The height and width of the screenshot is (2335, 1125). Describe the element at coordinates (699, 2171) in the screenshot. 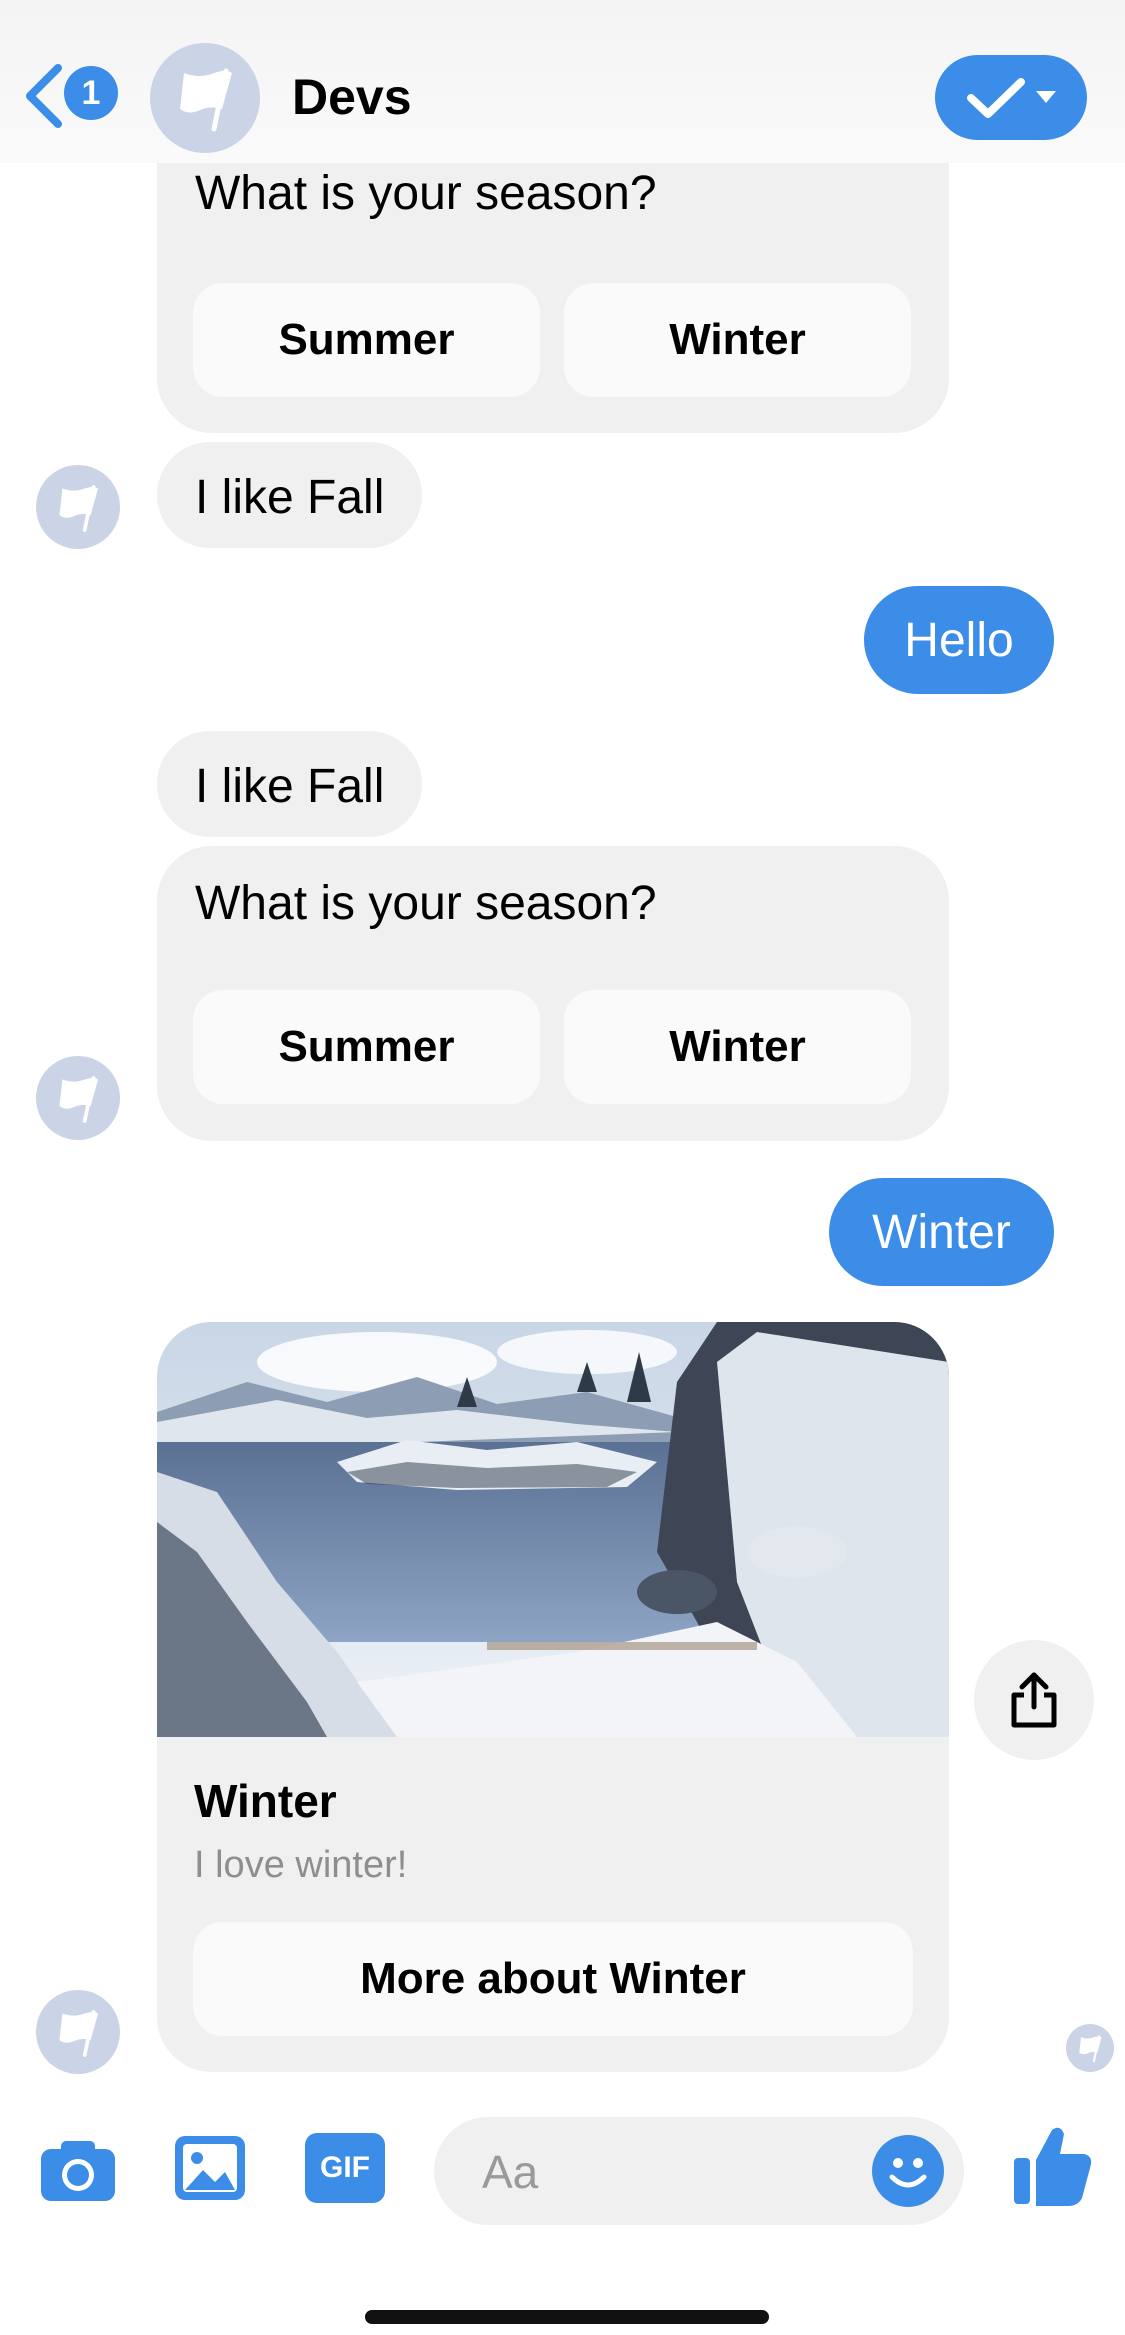

I see `message-input: Aa` at that location.